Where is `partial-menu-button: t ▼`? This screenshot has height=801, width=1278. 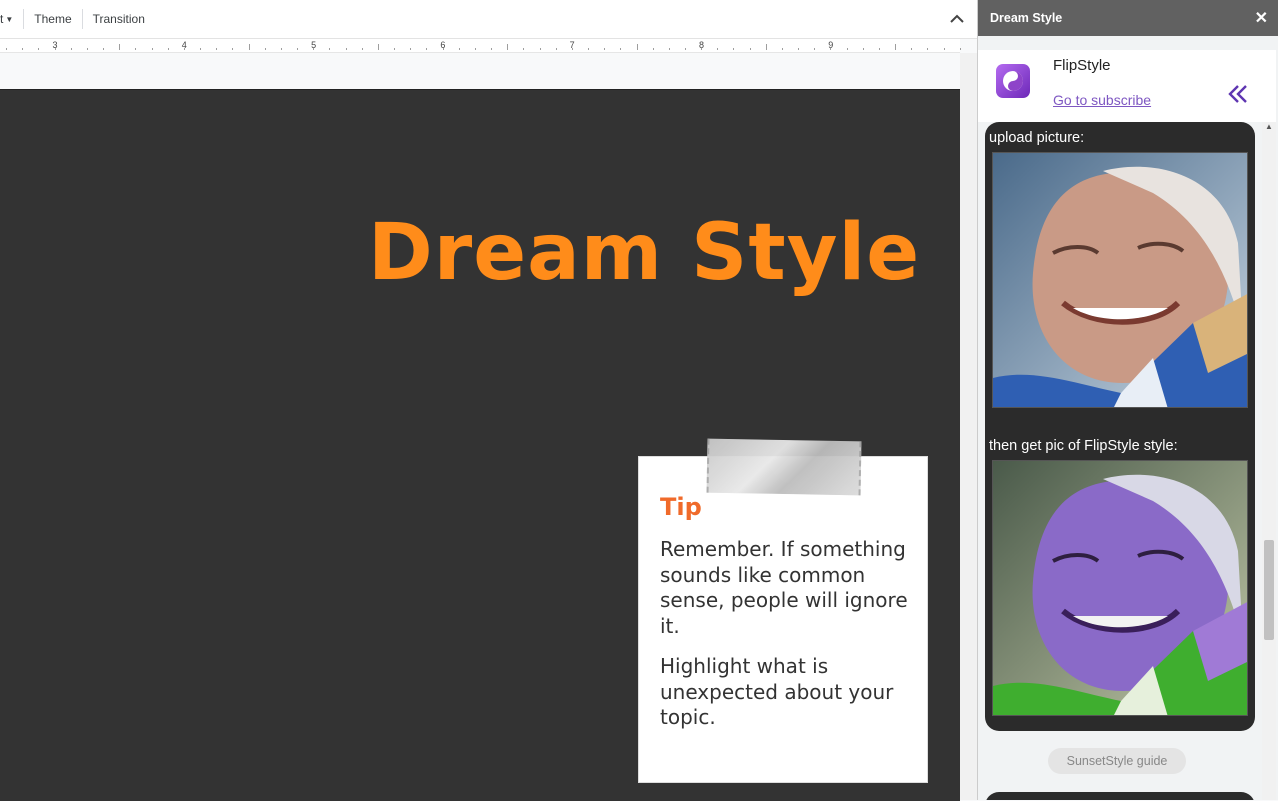
partial-menu-button: t ▼ is located at coordinates (11, 19).